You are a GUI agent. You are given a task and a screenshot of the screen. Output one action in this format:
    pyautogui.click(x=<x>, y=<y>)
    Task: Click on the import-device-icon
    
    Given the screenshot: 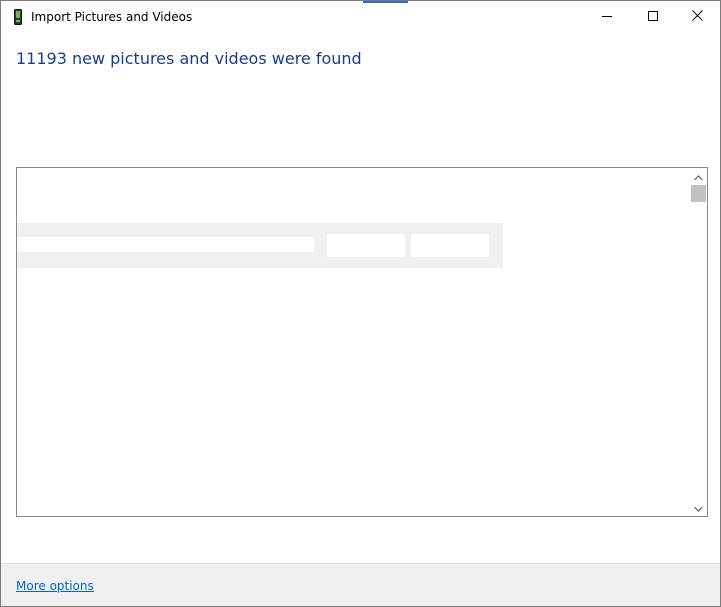 What is the action you would take?
    pyautogui.click(x=18, y=17)
    